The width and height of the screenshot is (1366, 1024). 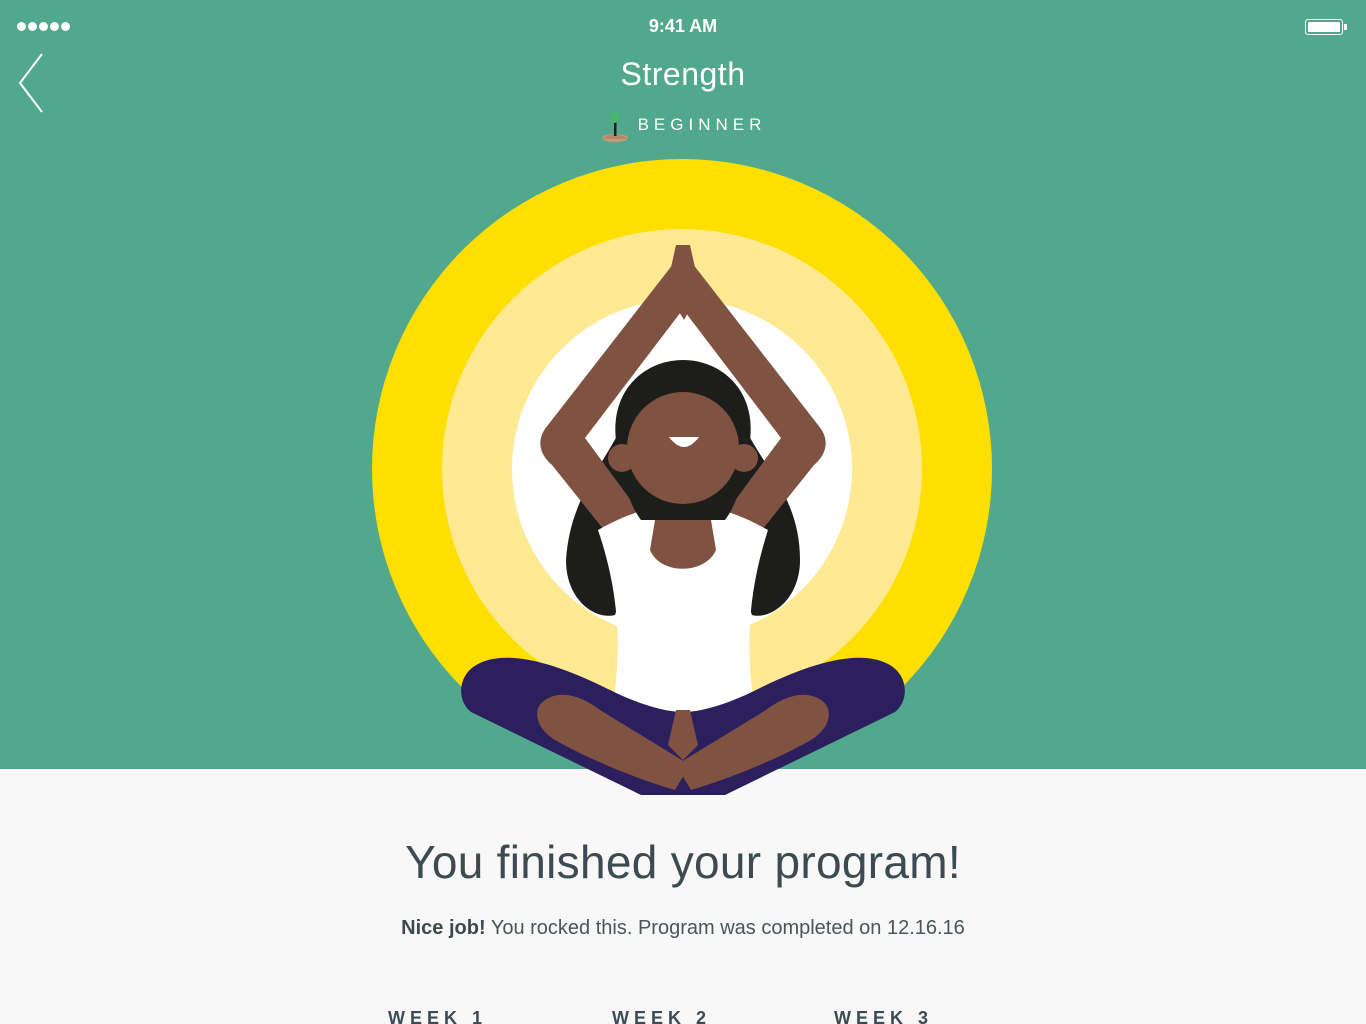 I want to click on face, so click(x=683, y=448).